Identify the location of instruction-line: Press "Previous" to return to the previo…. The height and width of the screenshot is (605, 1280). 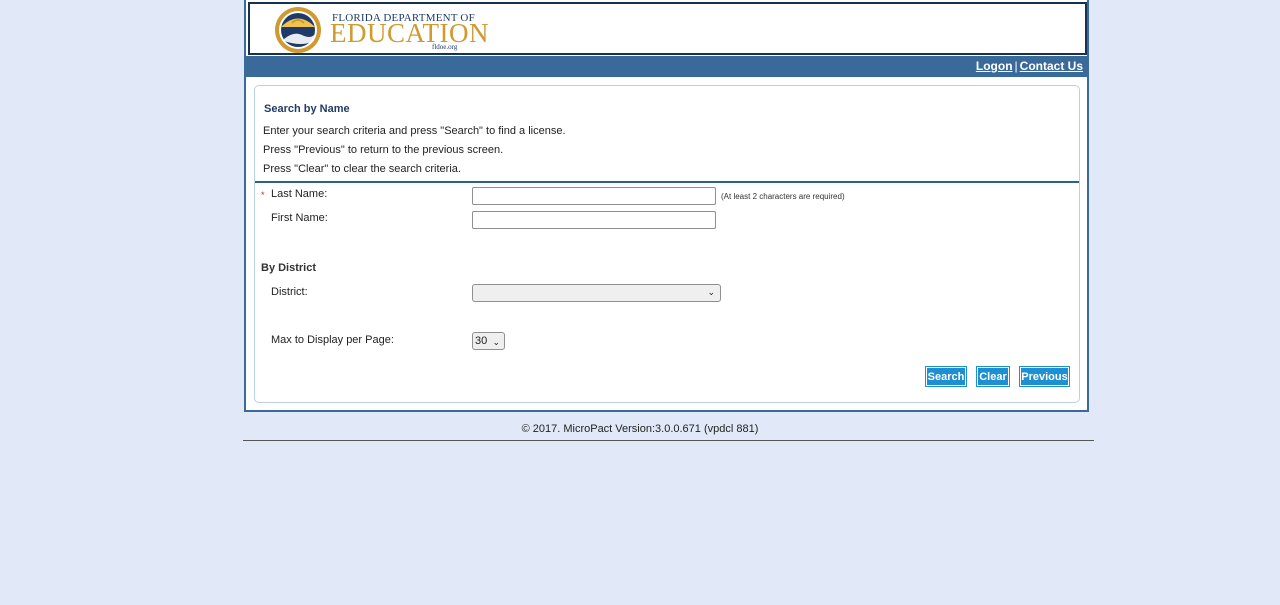
(383, 150).